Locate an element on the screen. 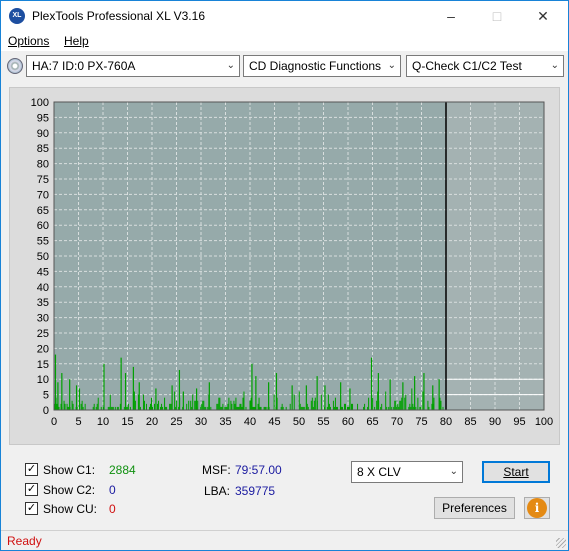  y-tick-label: 0 is located at coordinates (46, 411).